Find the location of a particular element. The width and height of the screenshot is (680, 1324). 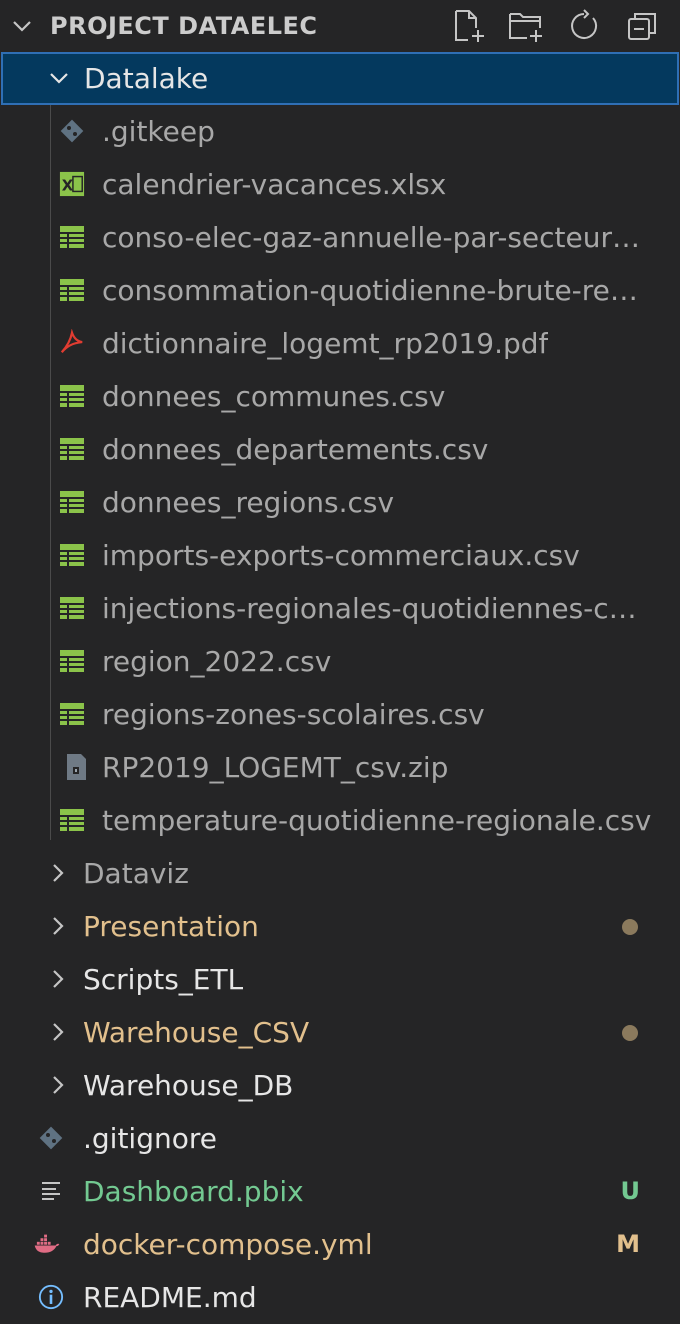

zip-icon is located at coordinates (76, 767).